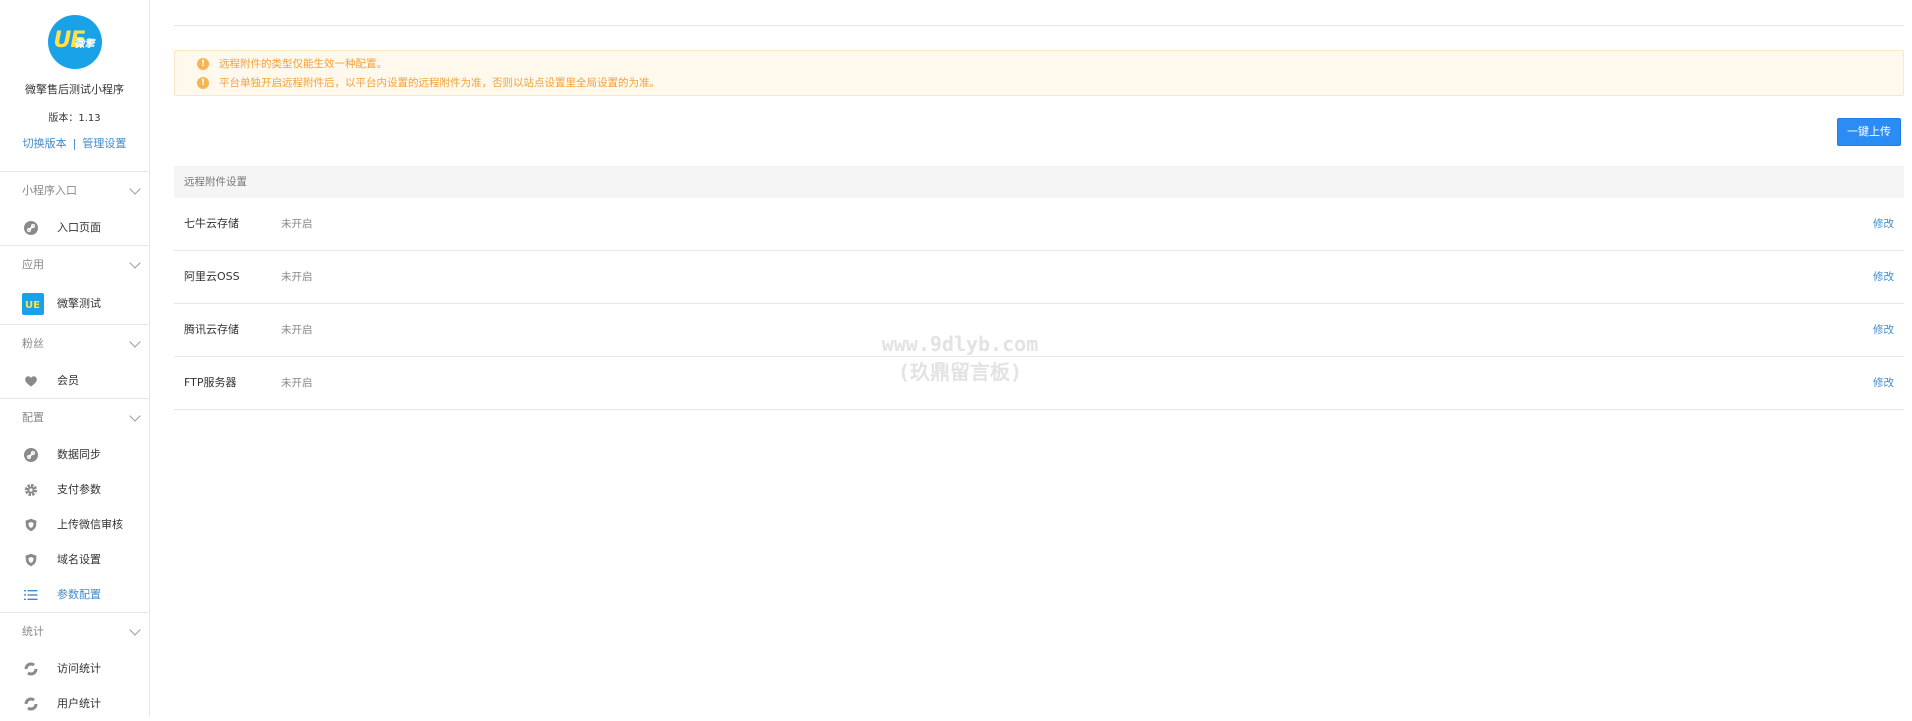  I want to click on sidebar-item-label: 访问统计, so click(79, 668).